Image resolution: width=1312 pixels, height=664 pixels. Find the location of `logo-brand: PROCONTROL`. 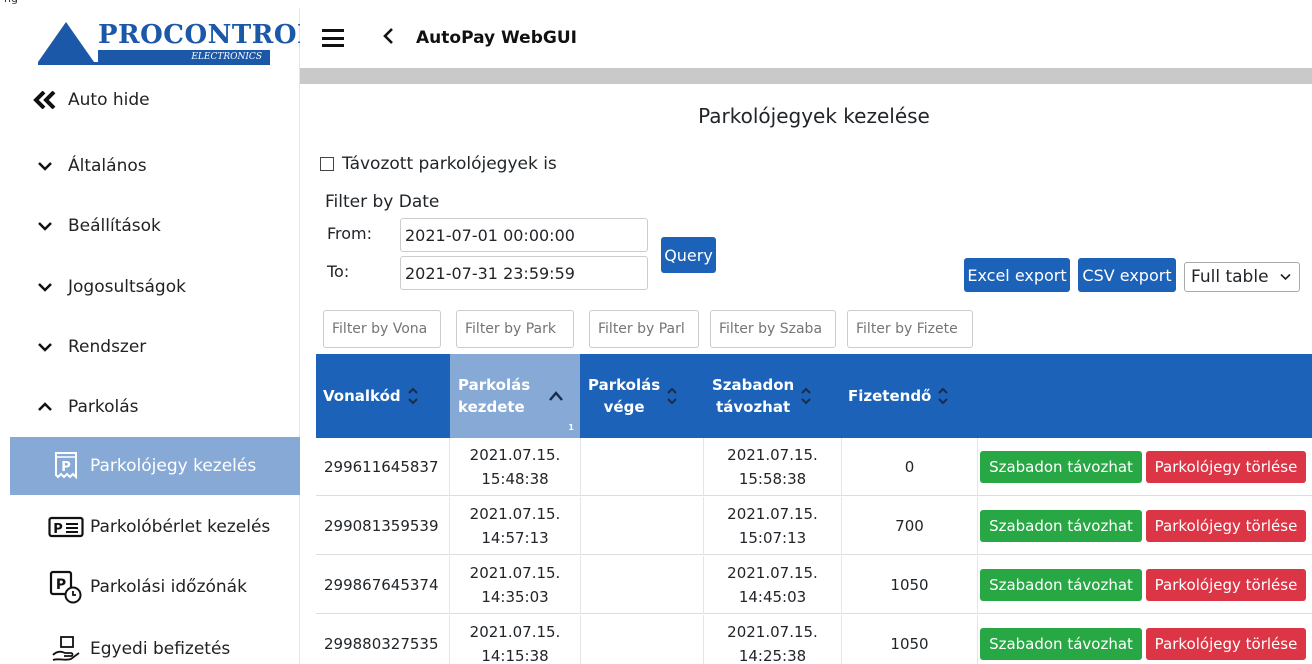

logo-brand: PROCONTROL is located at coordinates (207, 35).